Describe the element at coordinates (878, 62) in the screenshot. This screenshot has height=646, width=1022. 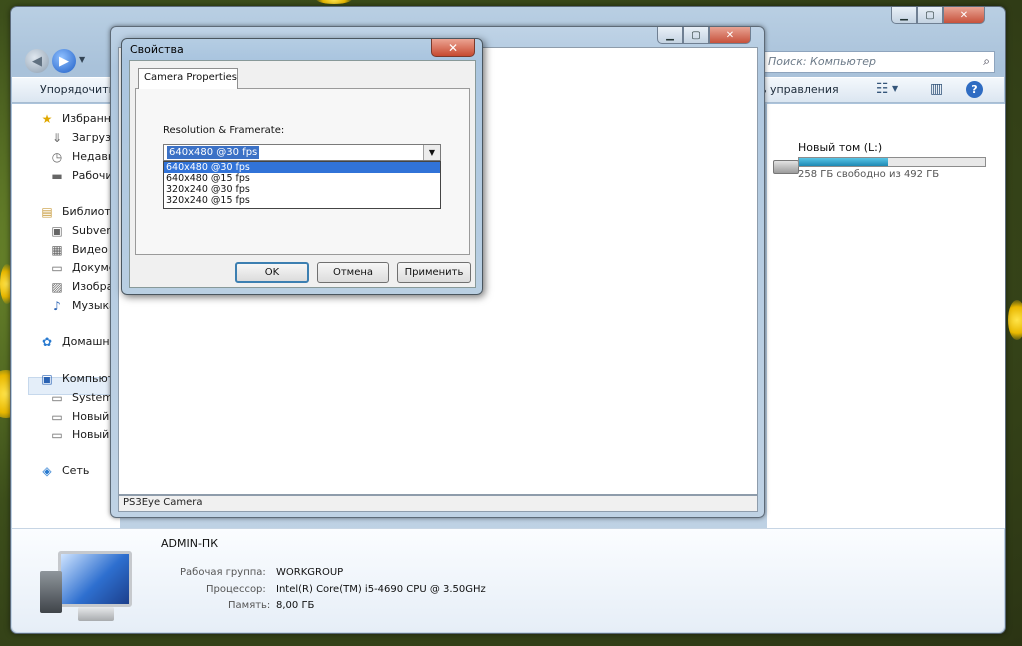
I see `search-input: Поиск: Компьютер ⌕` at that location.